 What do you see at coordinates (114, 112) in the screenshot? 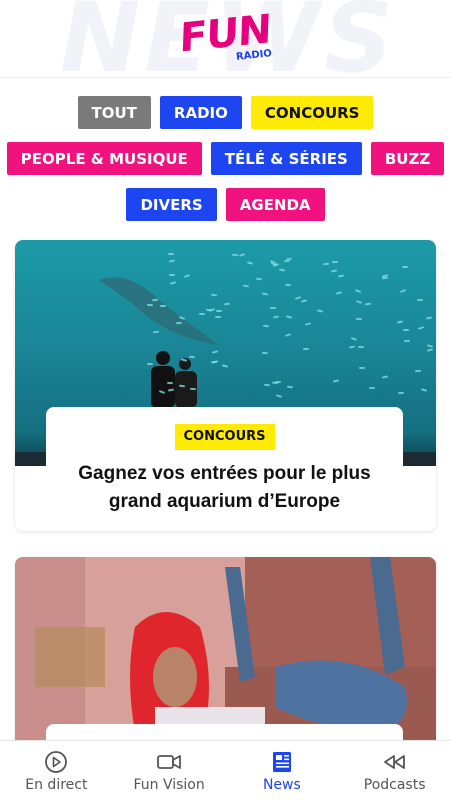
I see `filter-tout: TOUT` at bounding box center [114, 112].